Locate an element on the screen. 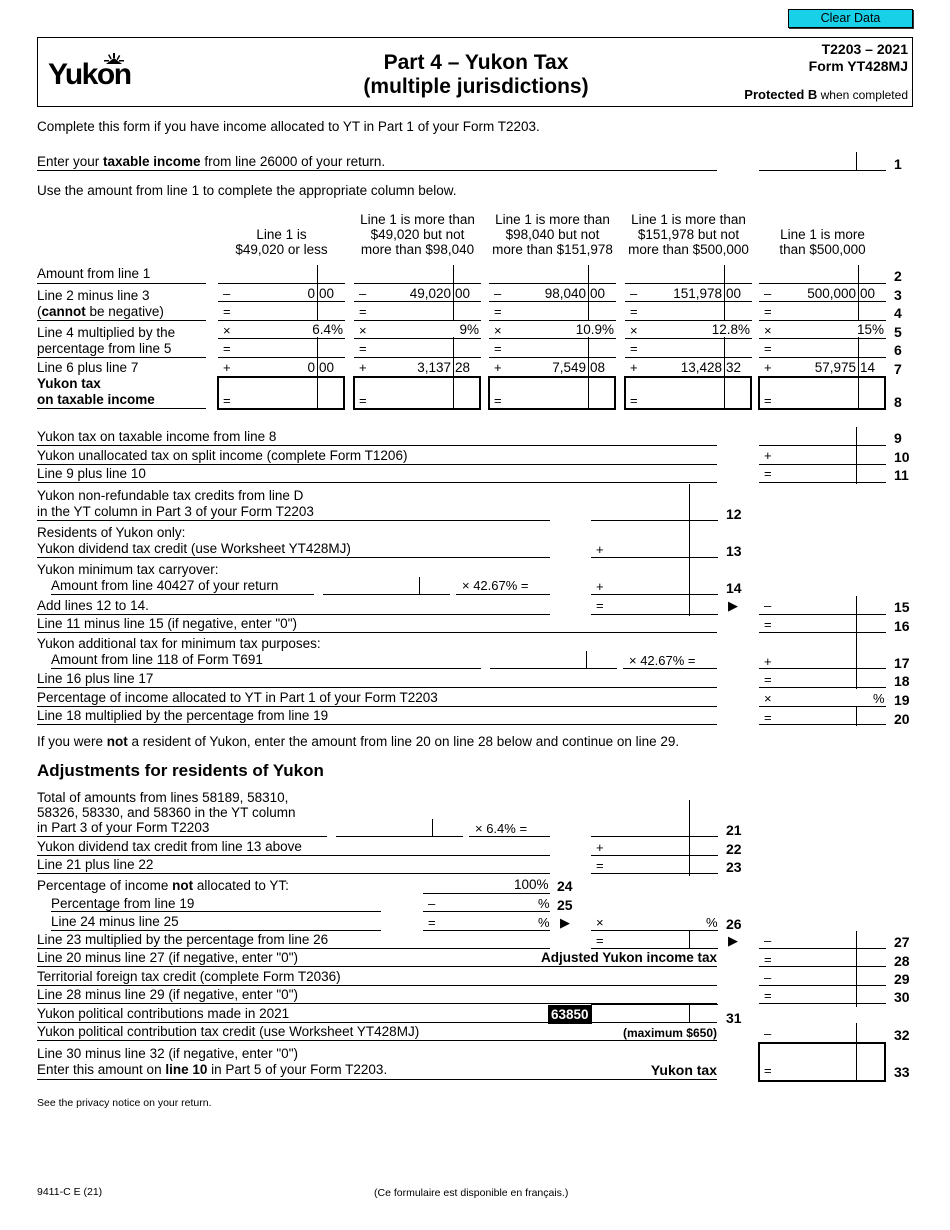  line26-field is located at coordinates (654, 930).